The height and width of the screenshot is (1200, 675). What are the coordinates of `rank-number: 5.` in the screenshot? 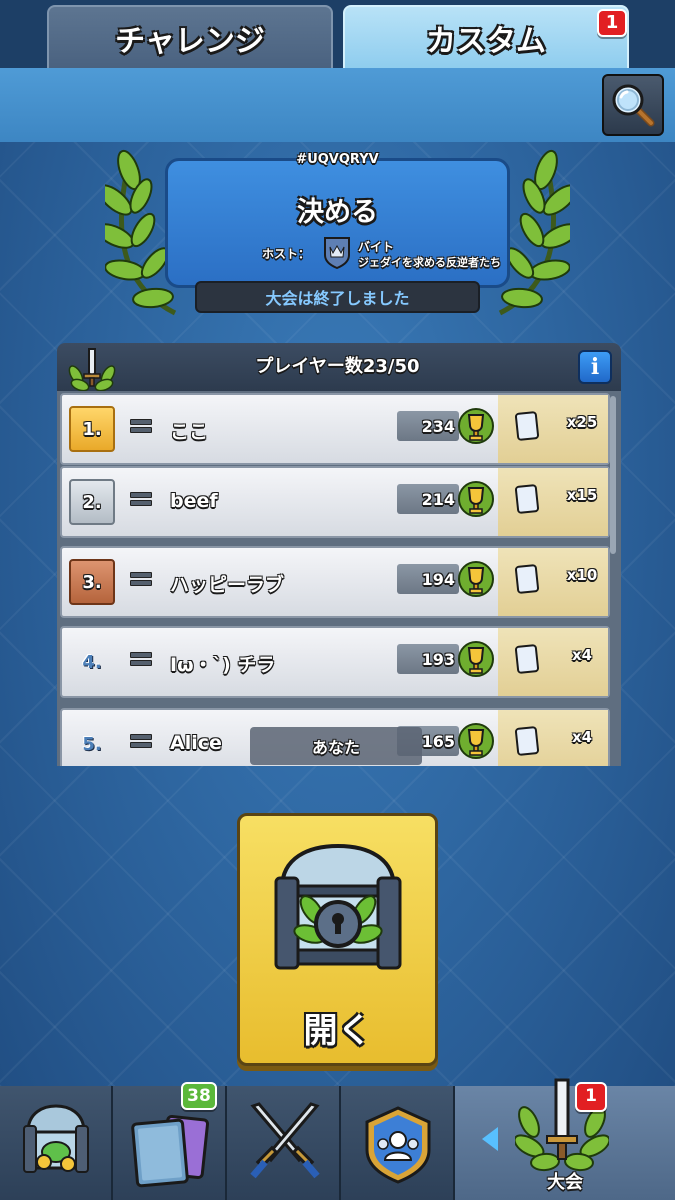 It's located at (92, 744).